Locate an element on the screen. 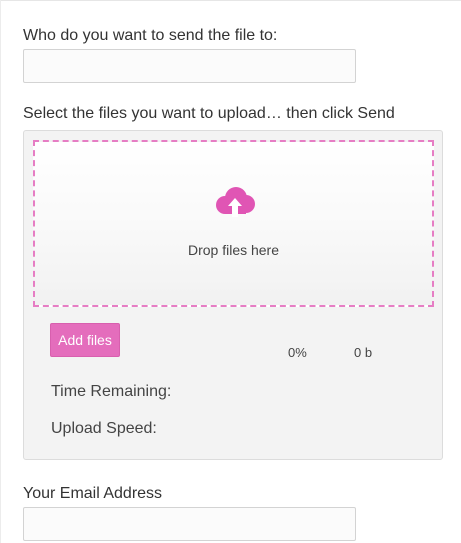 The width and height of the screenshot is (461, 543). upload-speed-label: Upload Speed: is located at coordinates (104, 428).